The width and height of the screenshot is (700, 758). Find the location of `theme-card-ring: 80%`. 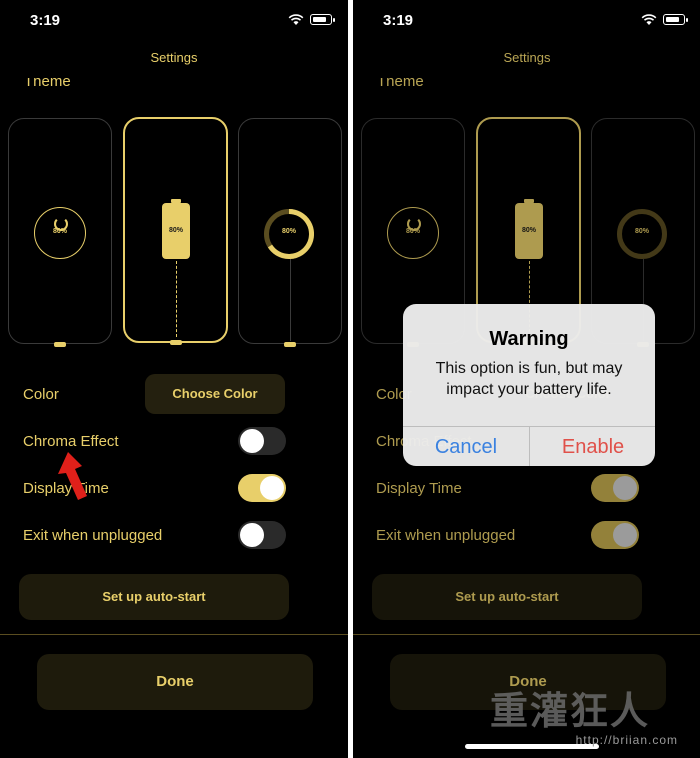

theme-card-ring: 80% is located at coordinates (60, 232).